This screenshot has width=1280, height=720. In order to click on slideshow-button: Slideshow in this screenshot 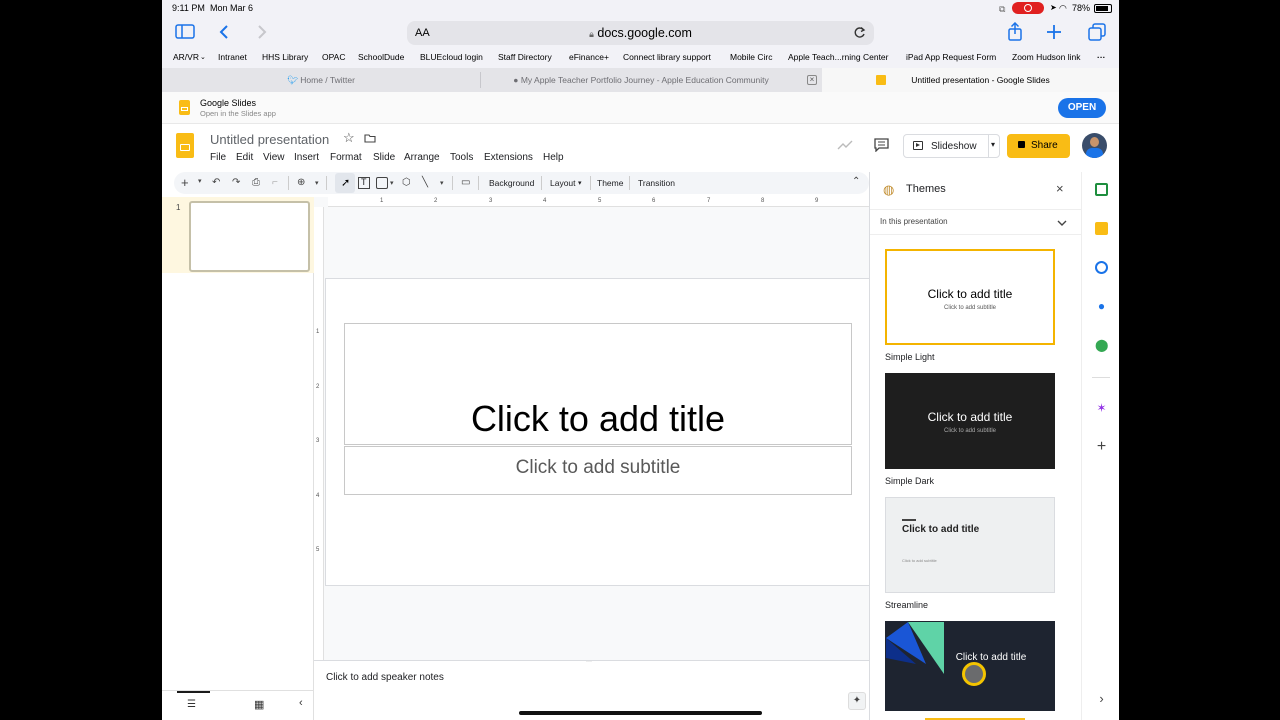, I will do `click(954, 146)`.